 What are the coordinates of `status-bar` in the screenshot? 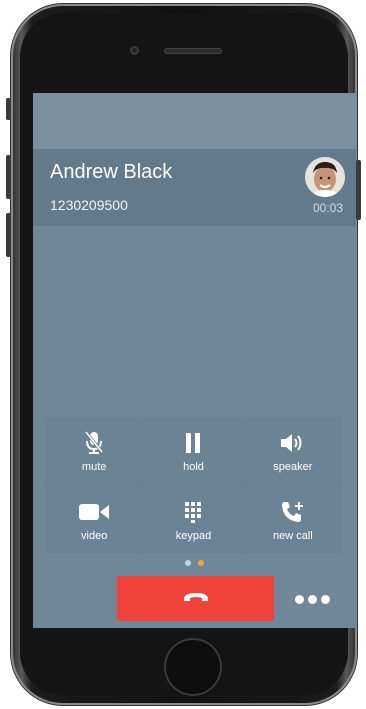 It's located at (194, 121).